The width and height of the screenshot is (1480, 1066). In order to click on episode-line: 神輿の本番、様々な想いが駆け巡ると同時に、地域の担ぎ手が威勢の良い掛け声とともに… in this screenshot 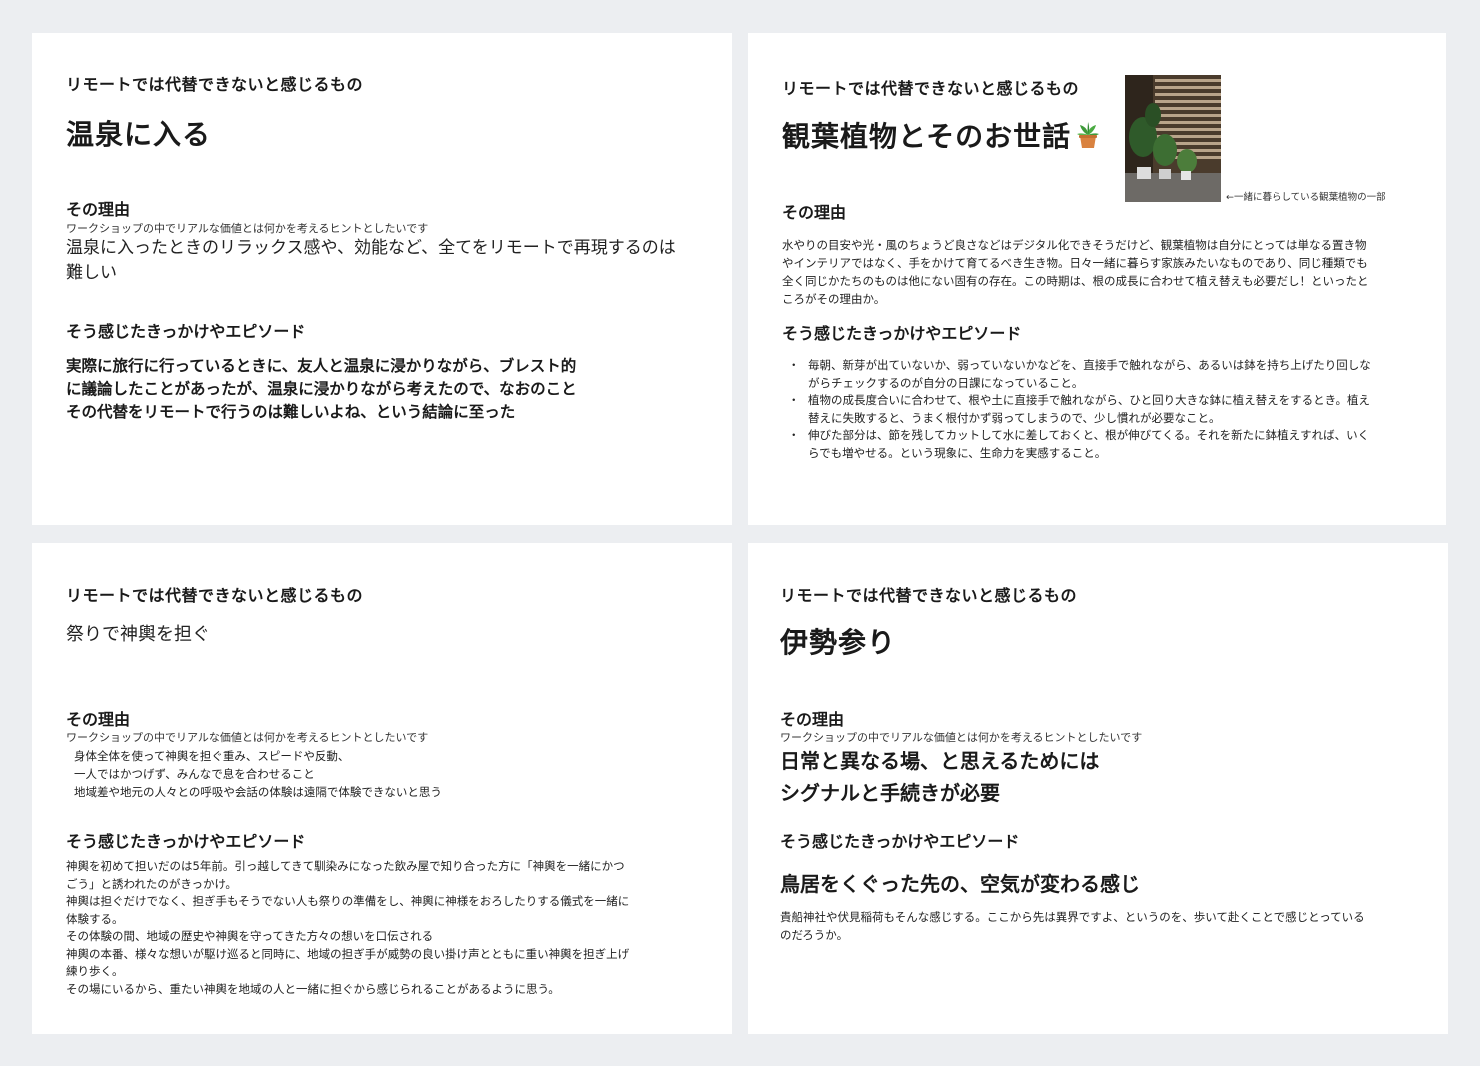, I will do `click(348, 953)`.